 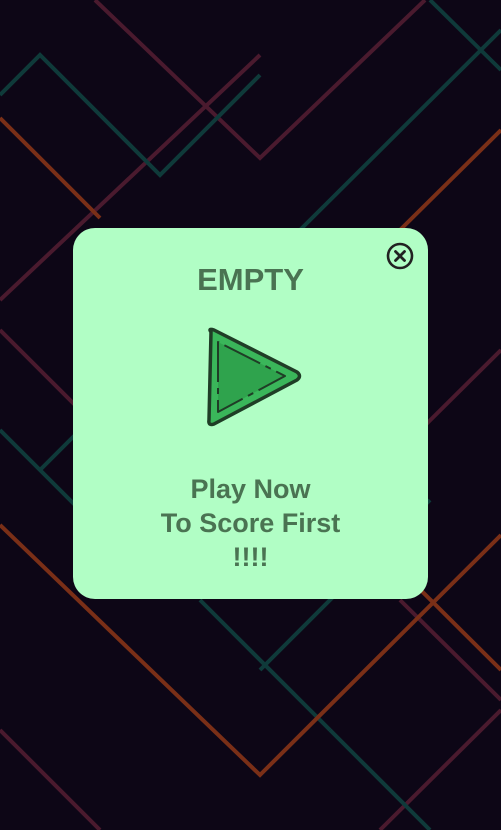 I want to click on play-button, so click(x=253, y=379).